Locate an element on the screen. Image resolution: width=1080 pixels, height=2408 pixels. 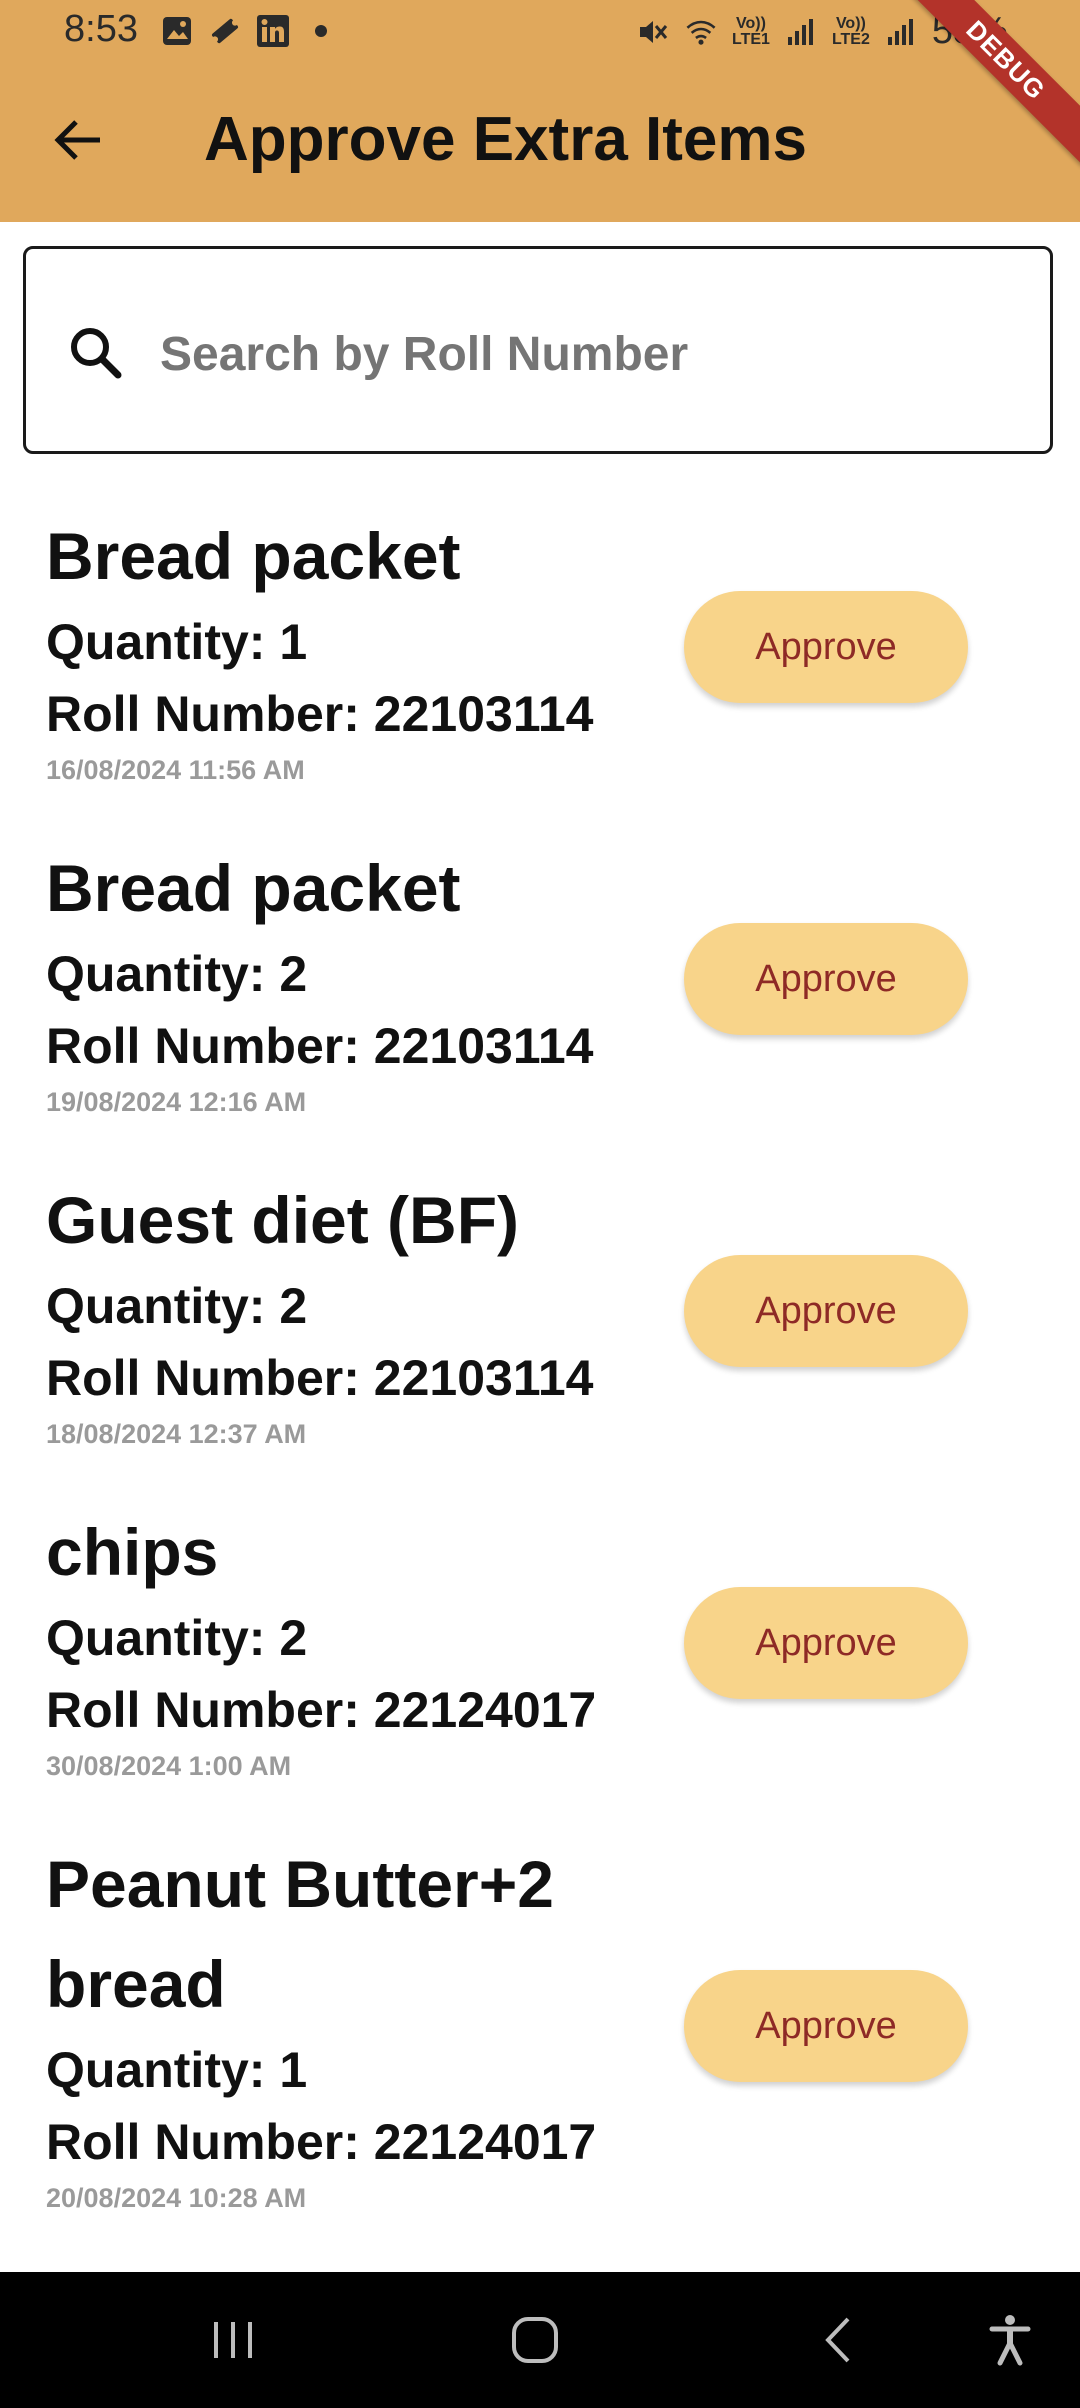
recents-button is located at coordinates (233, 2340).